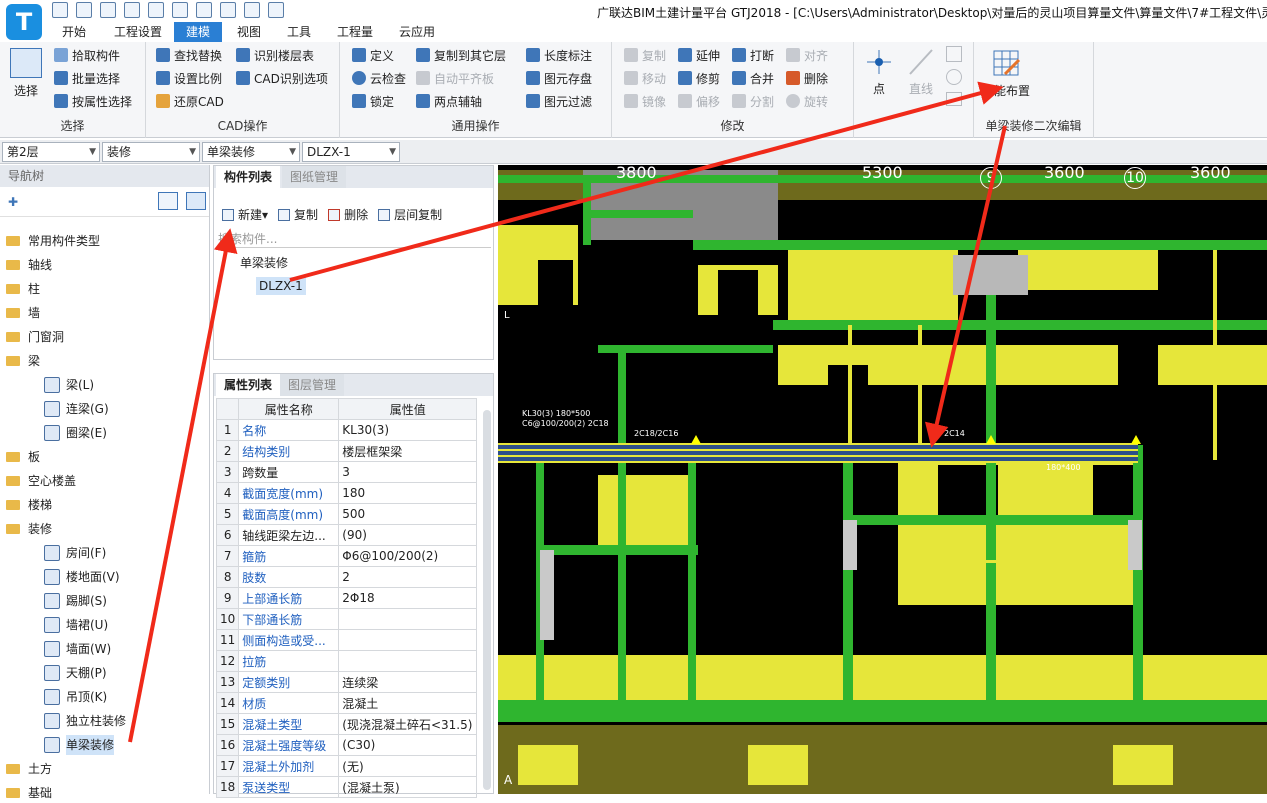  What do you see at coordinates (379, 78) in the screenshot?
I see `cloud-check-button: 云检查` at bounding box center [379, 78].